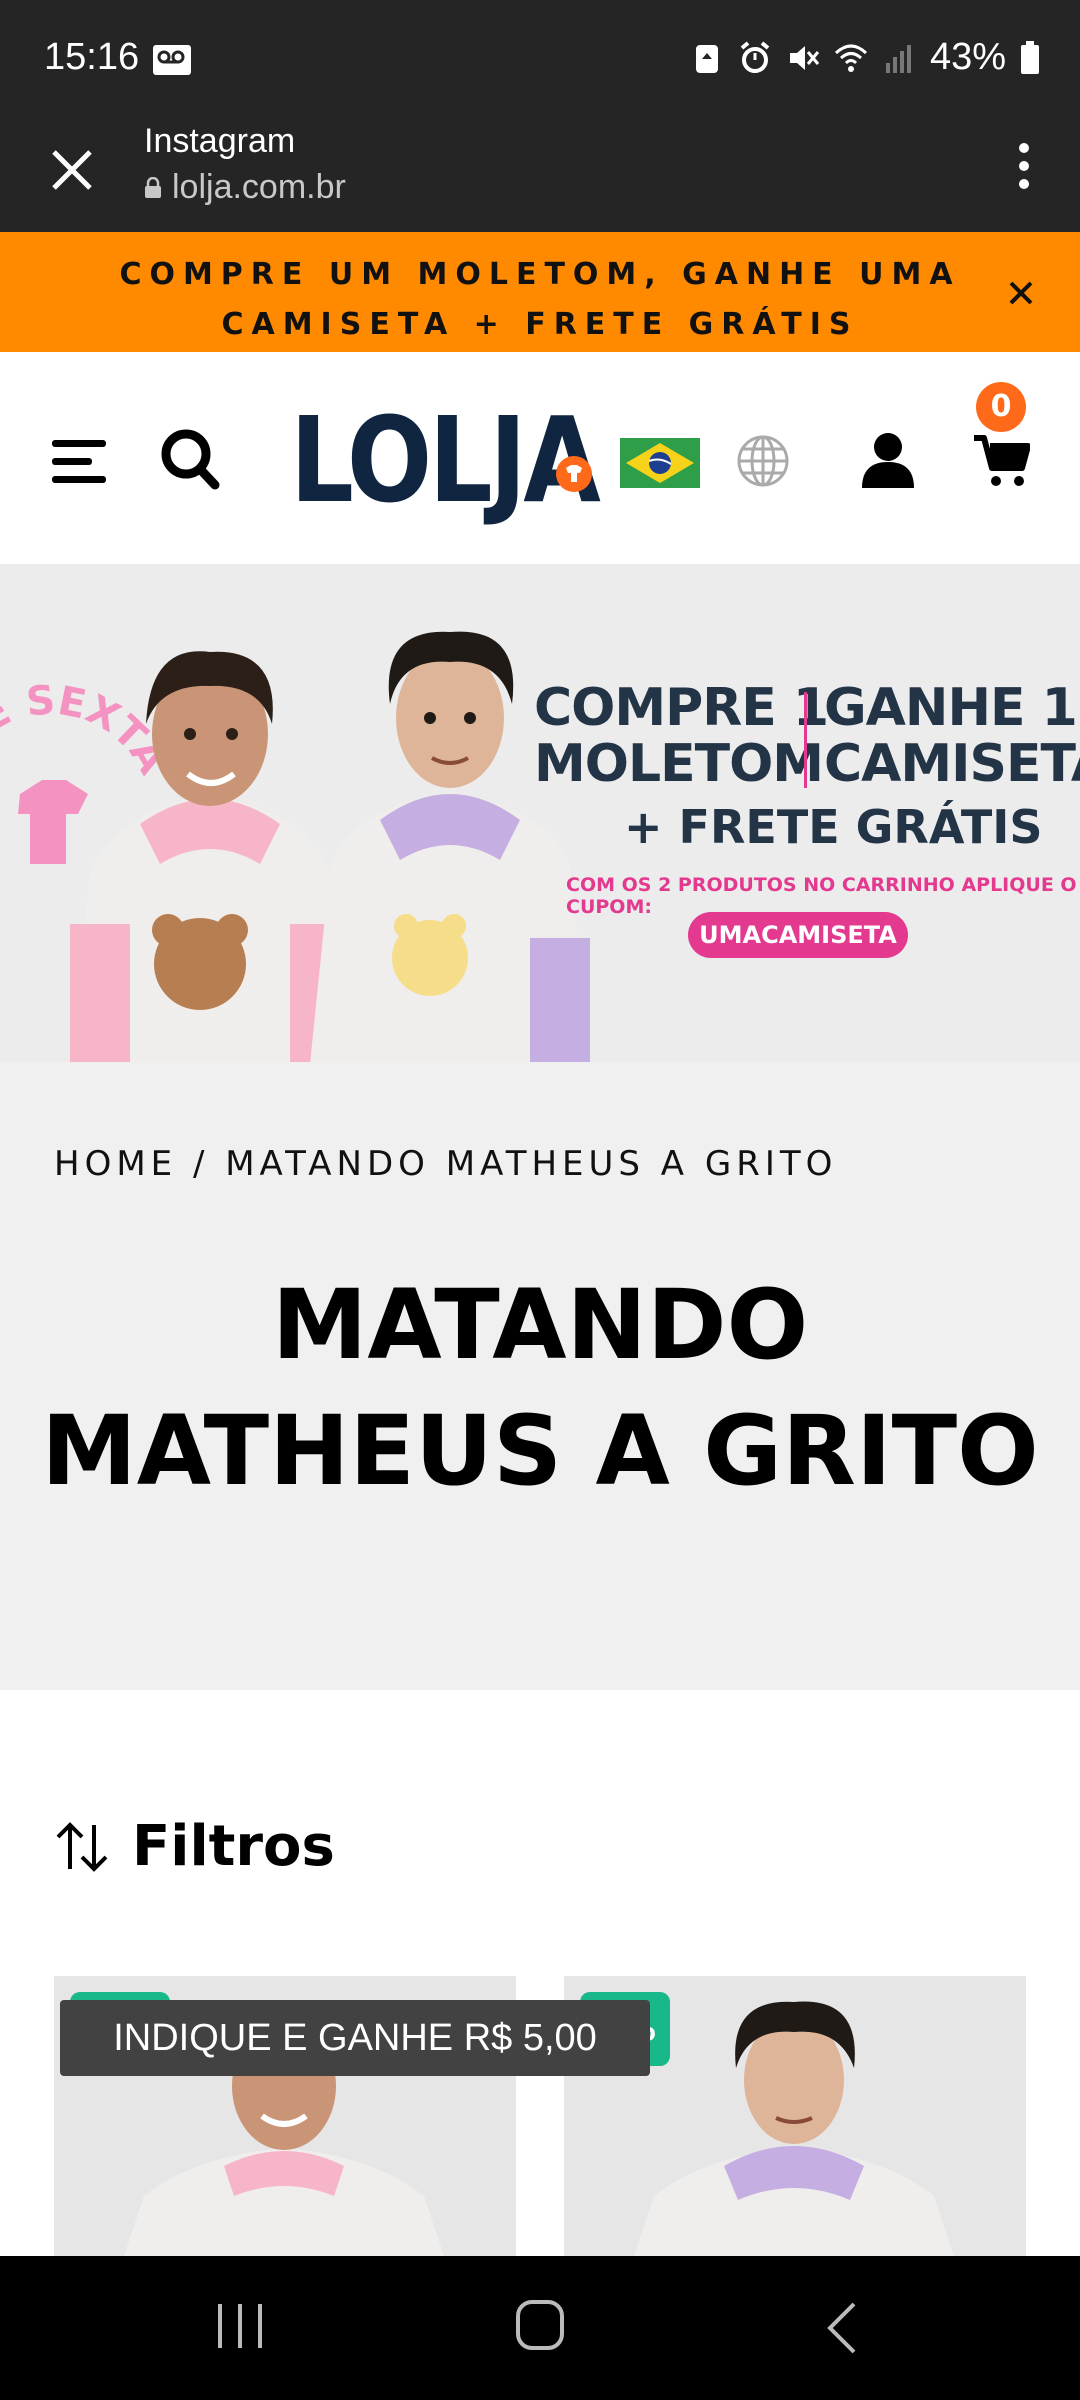  What do you see at coordinates (172, 60) in the screenshot?
I see `voicemail-icon` at bounding box center [172, 60].